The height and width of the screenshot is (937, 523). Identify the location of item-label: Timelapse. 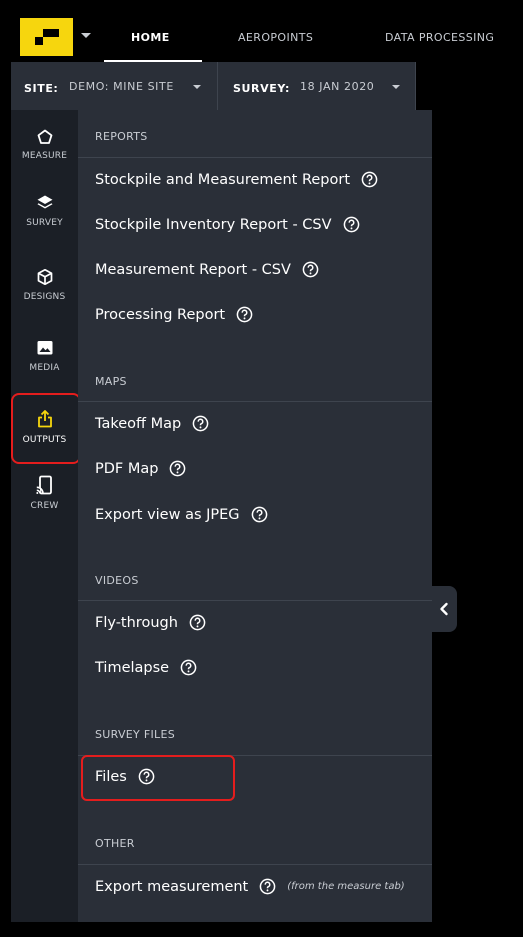
(132, 667).